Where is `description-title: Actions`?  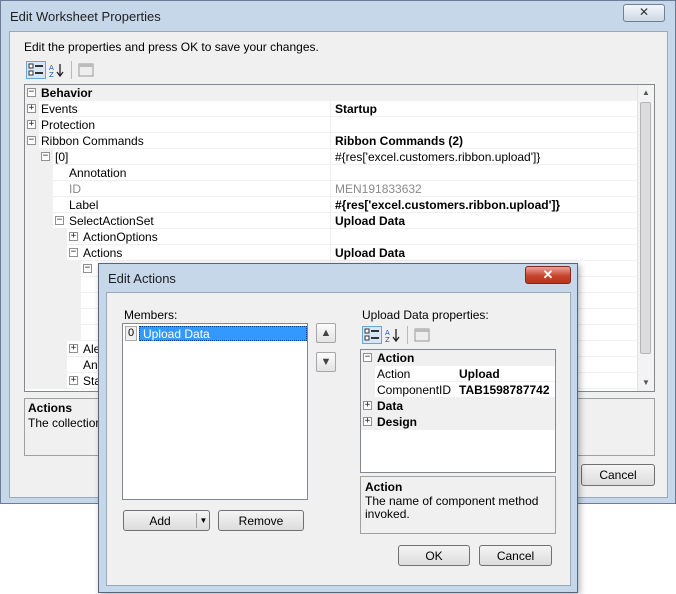
description-title: Actions is located at coordinates (50, 408).